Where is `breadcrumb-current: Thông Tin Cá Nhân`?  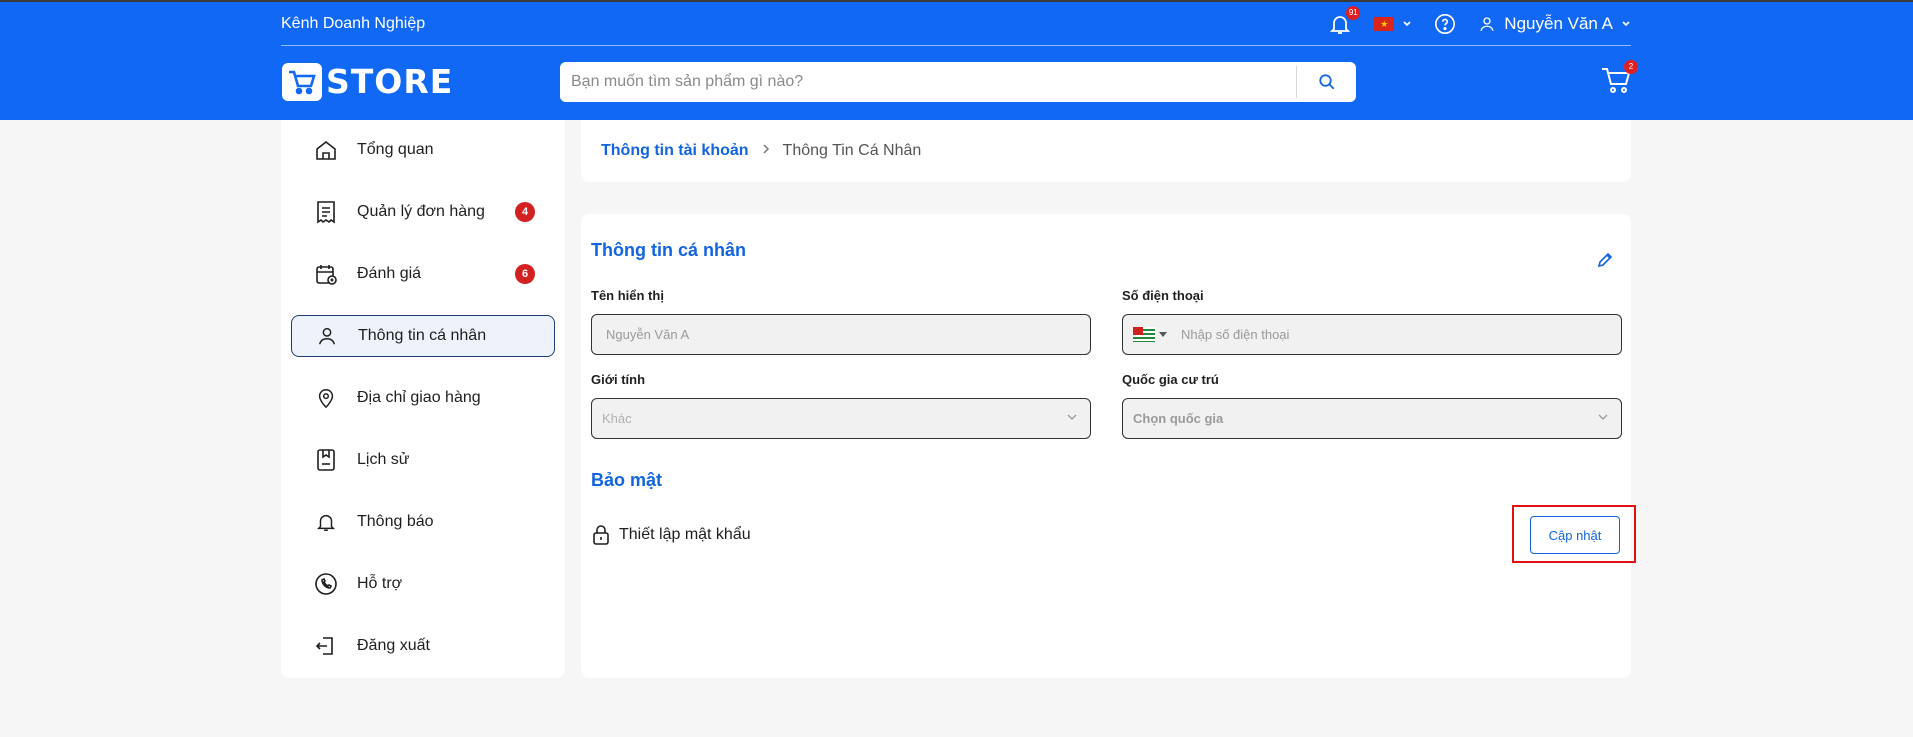 breadcrumb-current: Thông Tin Cá Nhân is located at coordinates (852, 150).